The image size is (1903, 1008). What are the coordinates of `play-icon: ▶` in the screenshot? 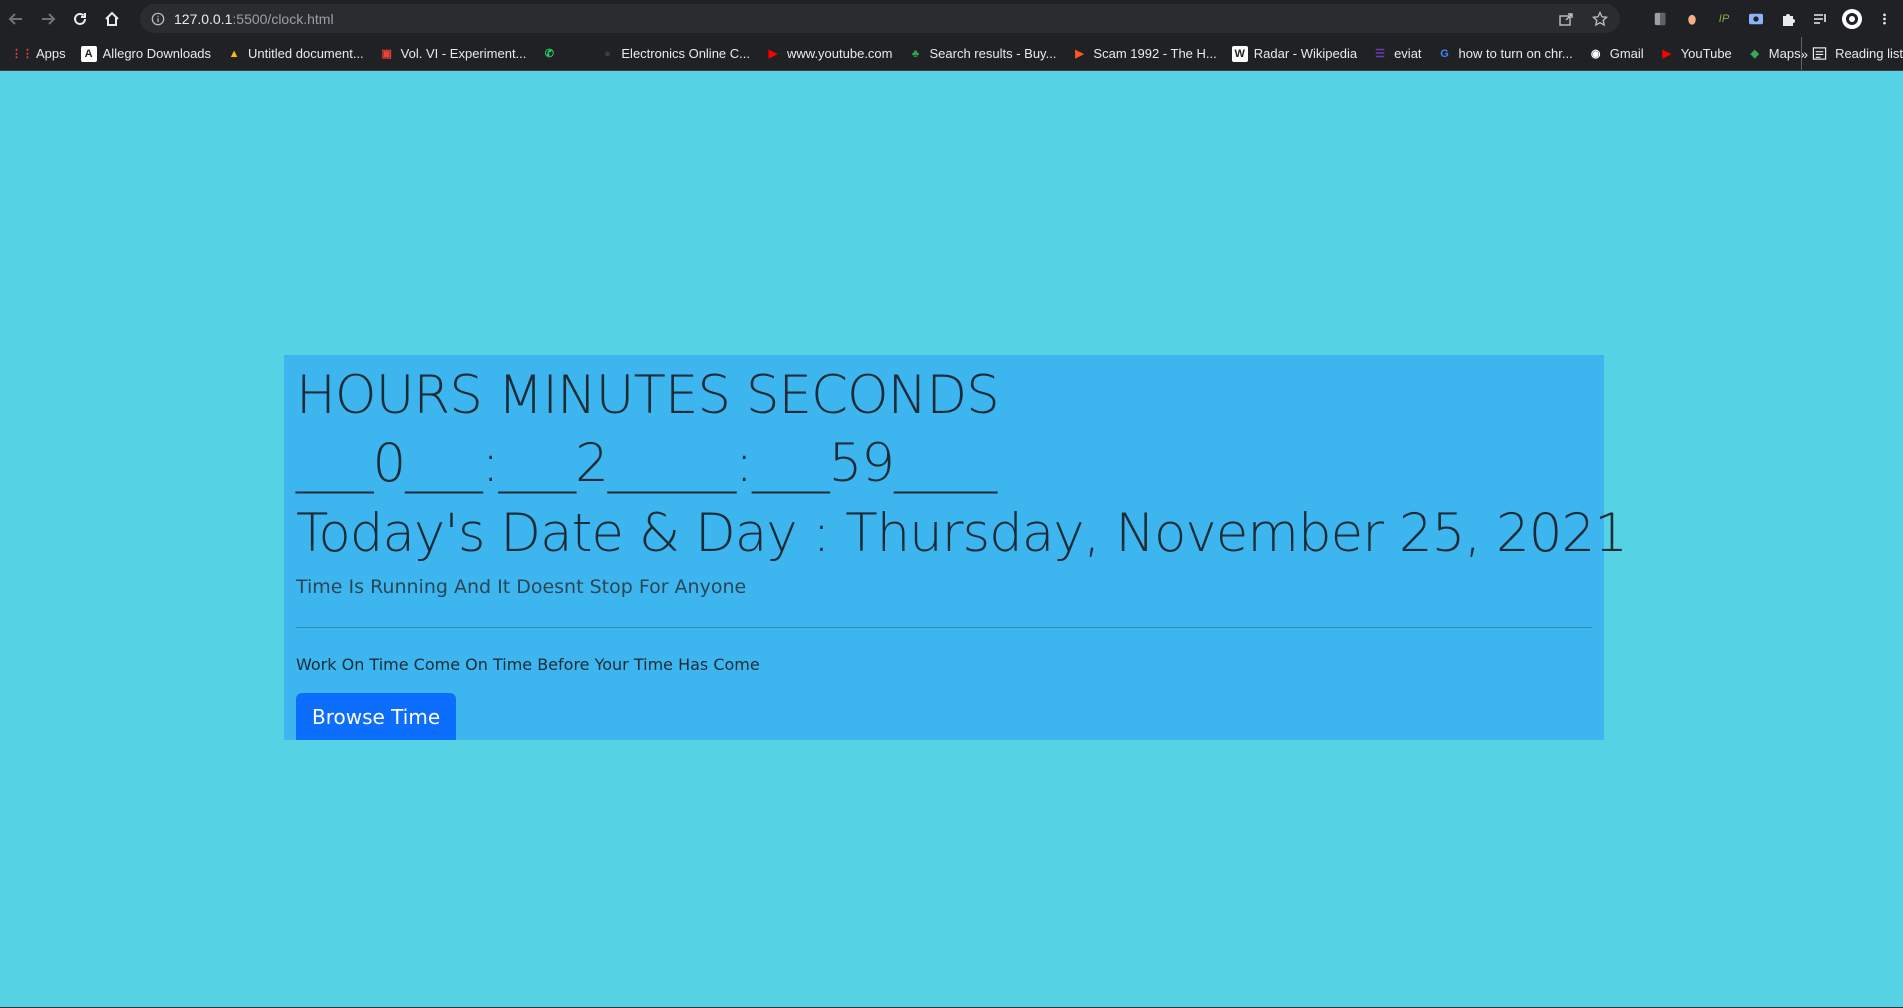 It's located at (1079, 54).